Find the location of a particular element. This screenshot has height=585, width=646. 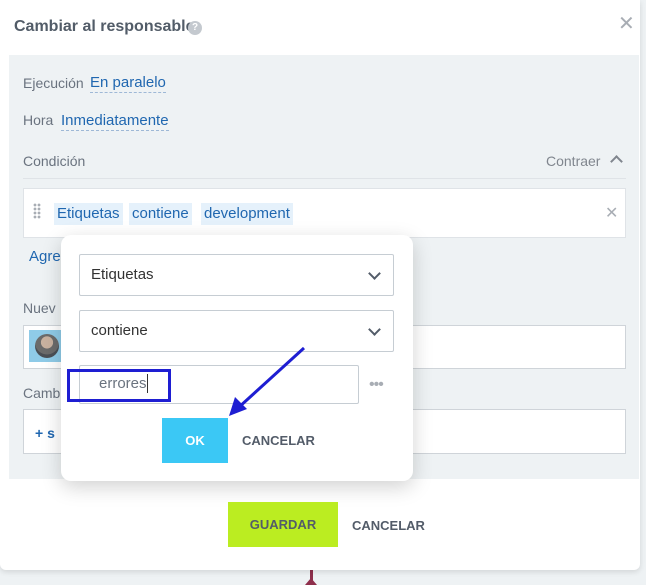

help-icon: ? is located at coordinates (195, 28).